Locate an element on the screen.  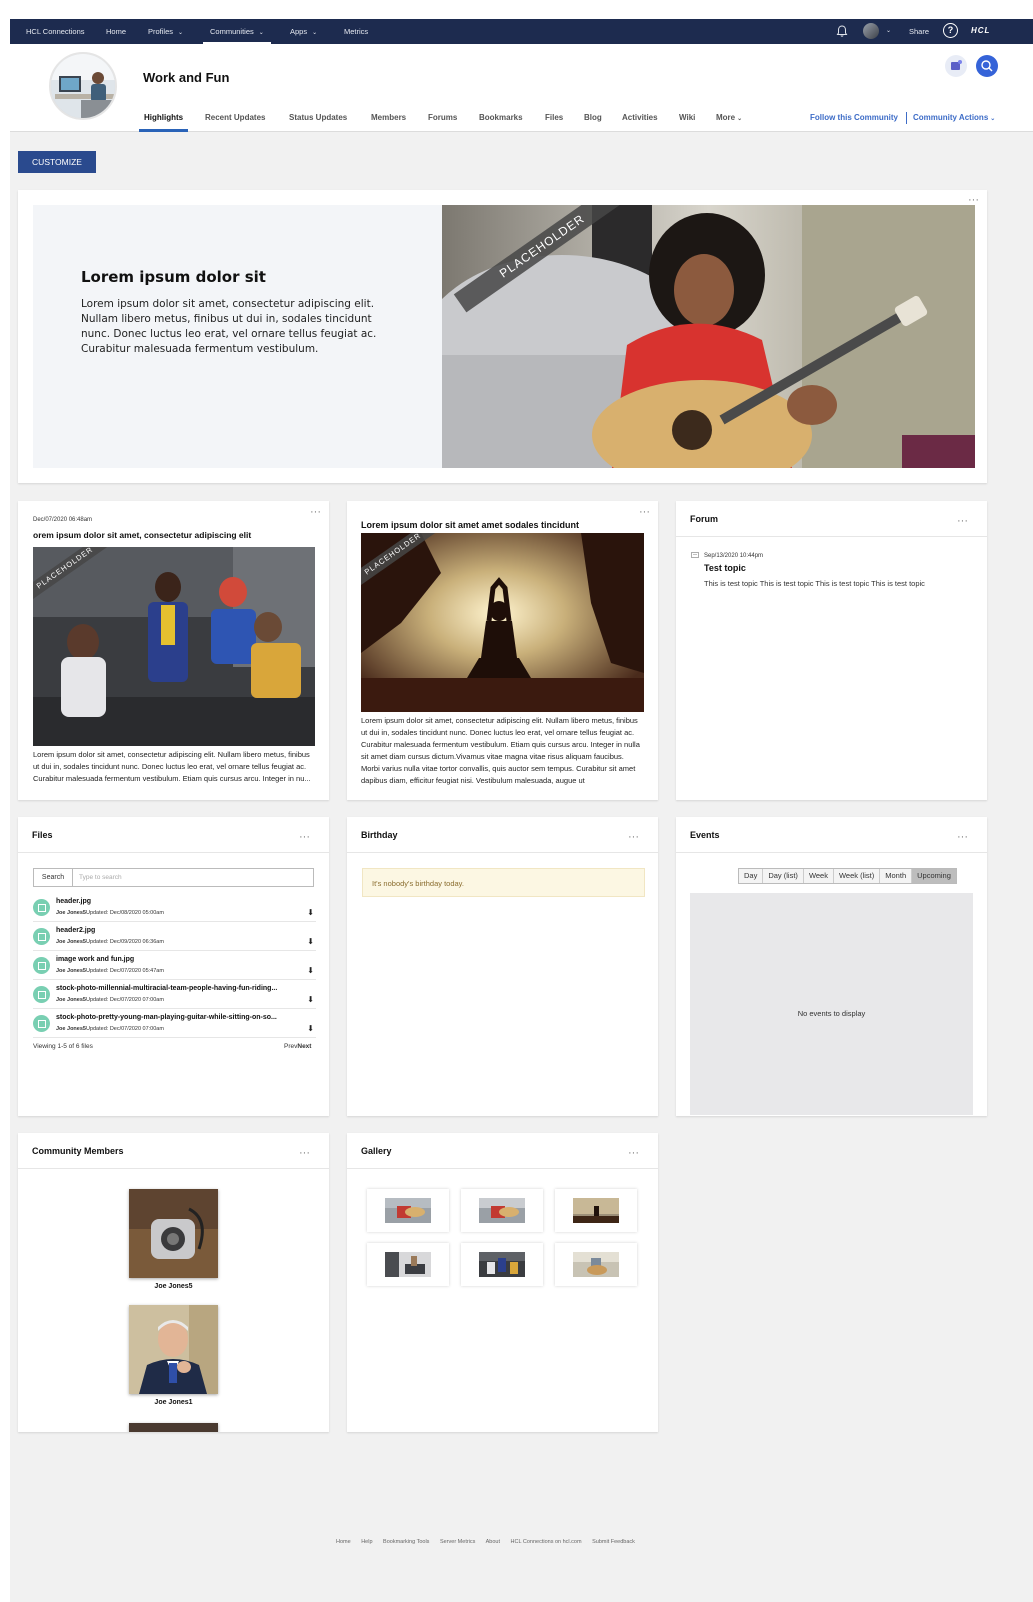
footer-link-submit-feedback: Submit Feedback is located at coordinates (613, 1542).